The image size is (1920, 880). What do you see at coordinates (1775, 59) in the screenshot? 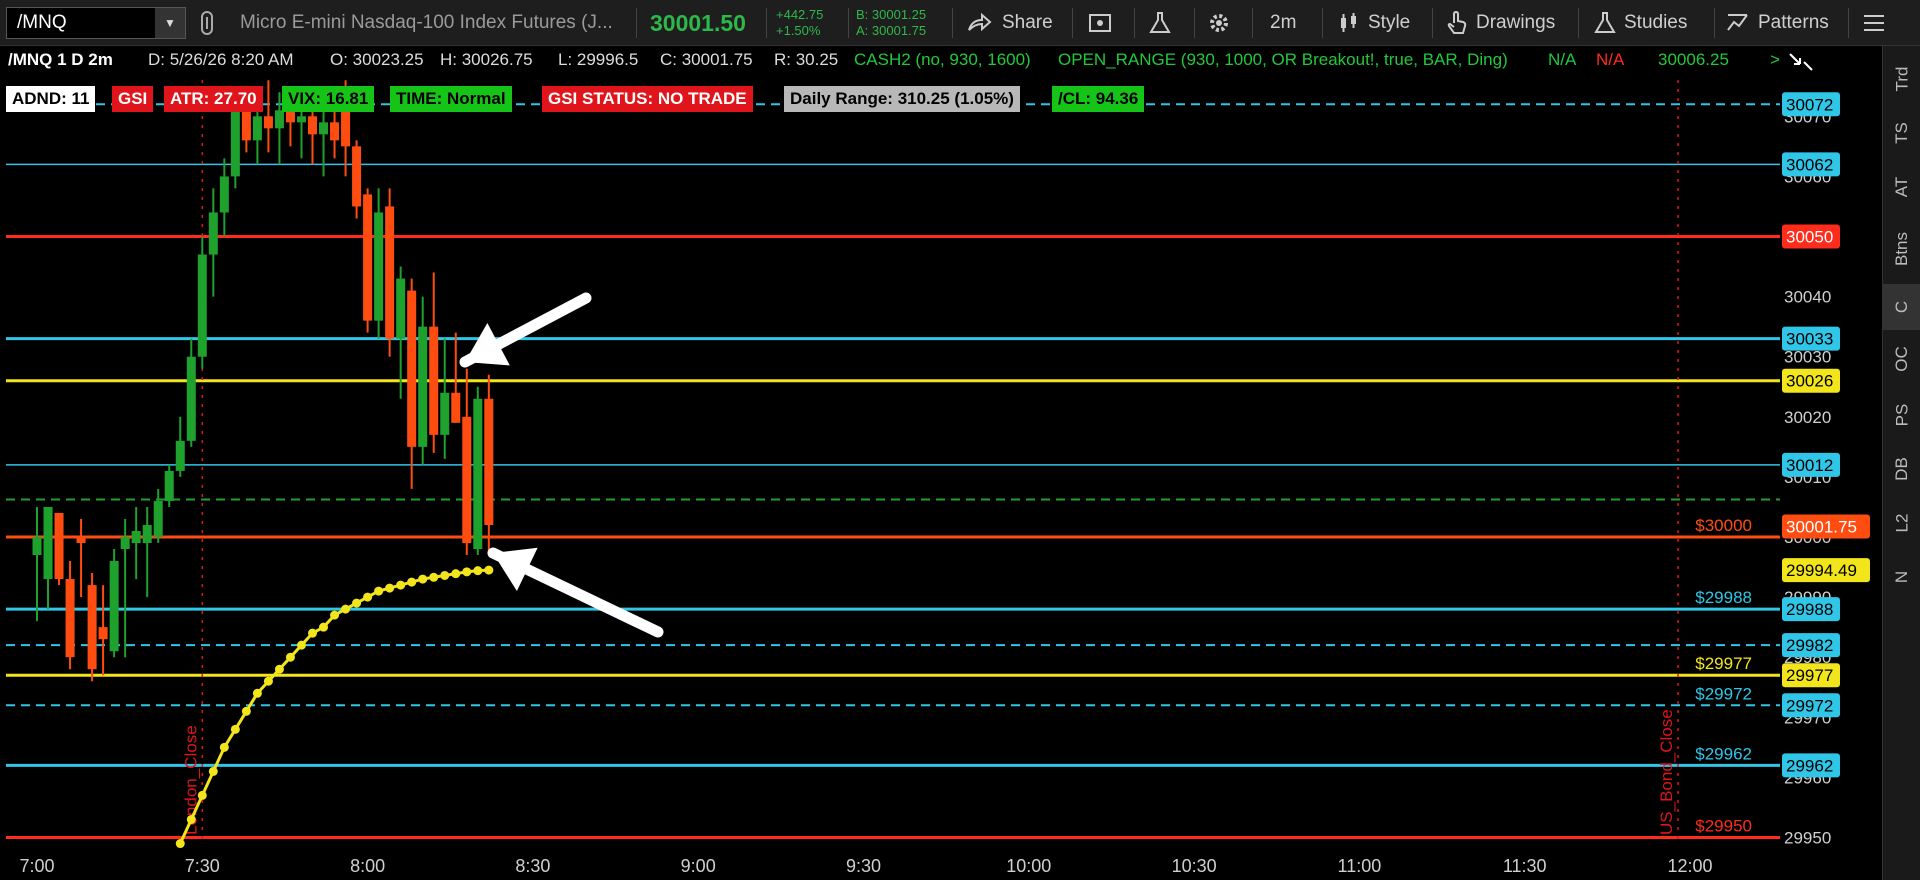
I see `study-arrow: >` at bounding box center [1775, 59].